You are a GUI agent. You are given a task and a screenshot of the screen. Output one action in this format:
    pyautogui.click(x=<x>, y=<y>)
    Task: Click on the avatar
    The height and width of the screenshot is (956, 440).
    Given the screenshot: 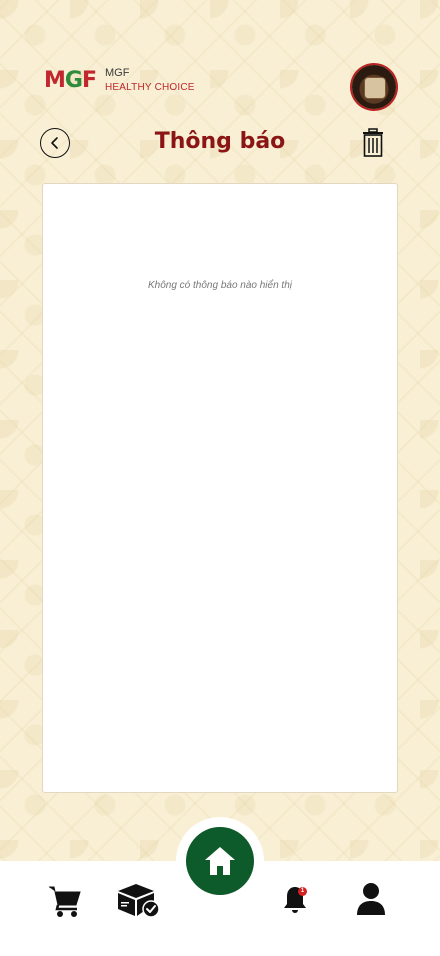 What is the action you would take?
    pyautogui.click(x=374, y=87)
    